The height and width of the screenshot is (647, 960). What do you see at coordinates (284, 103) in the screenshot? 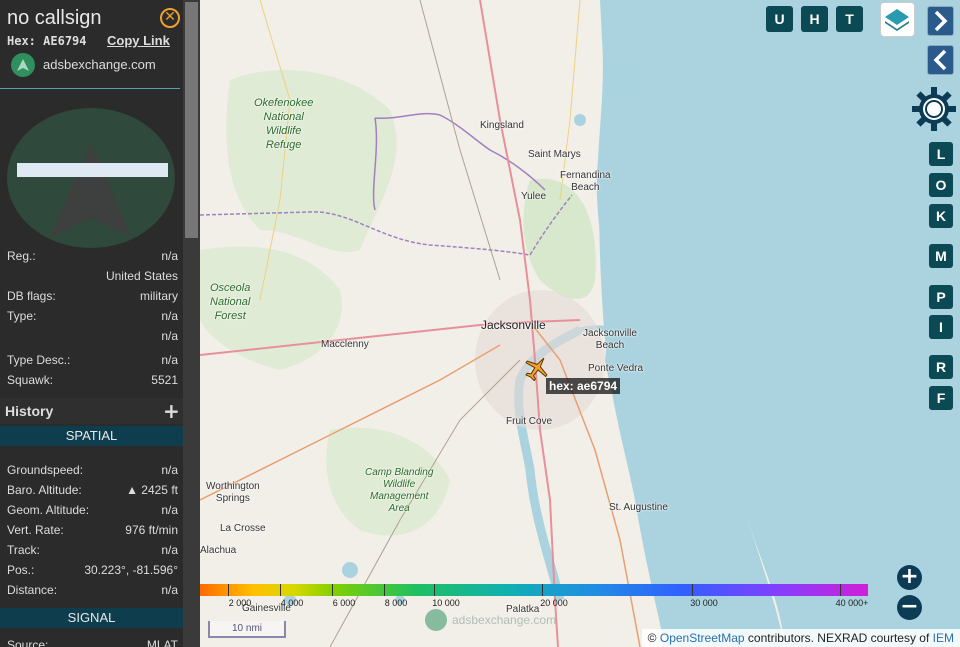
I see `okefenokee-line1: Okefenokee` at bounding box center [284, 103].